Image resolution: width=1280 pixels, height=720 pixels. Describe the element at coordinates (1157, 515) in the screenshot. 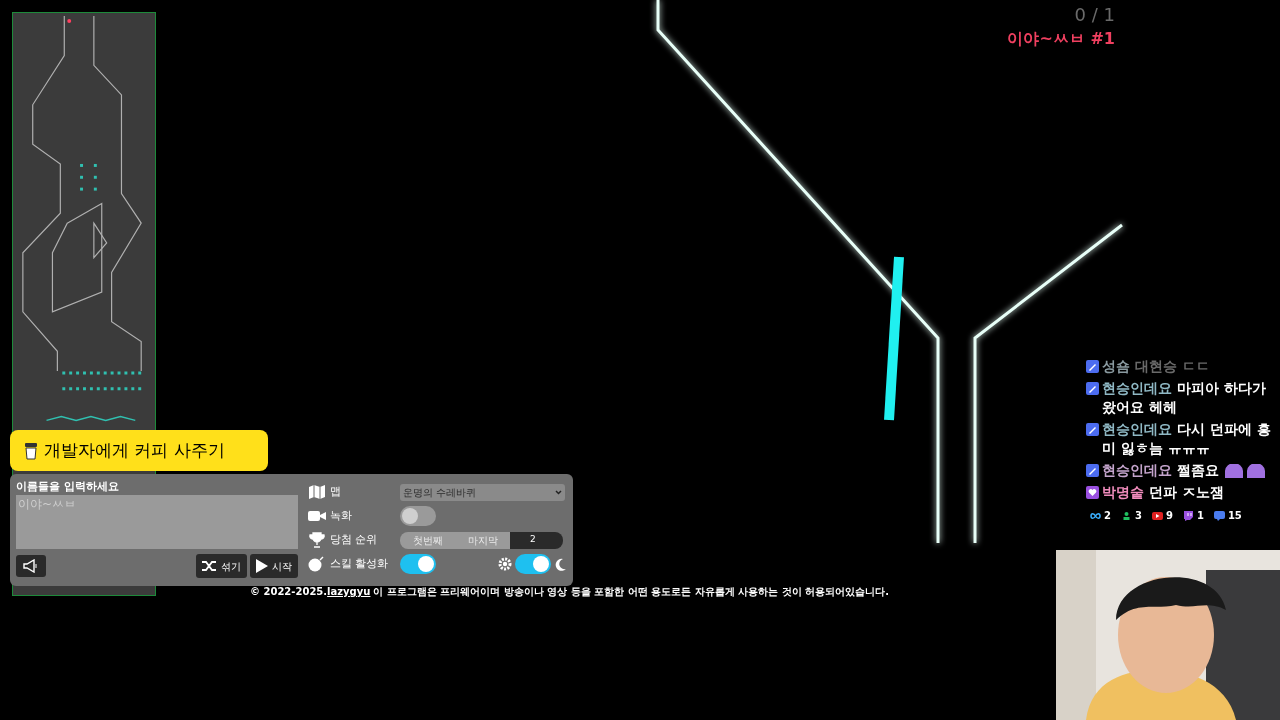

I see `play-logo-icon` at that location.